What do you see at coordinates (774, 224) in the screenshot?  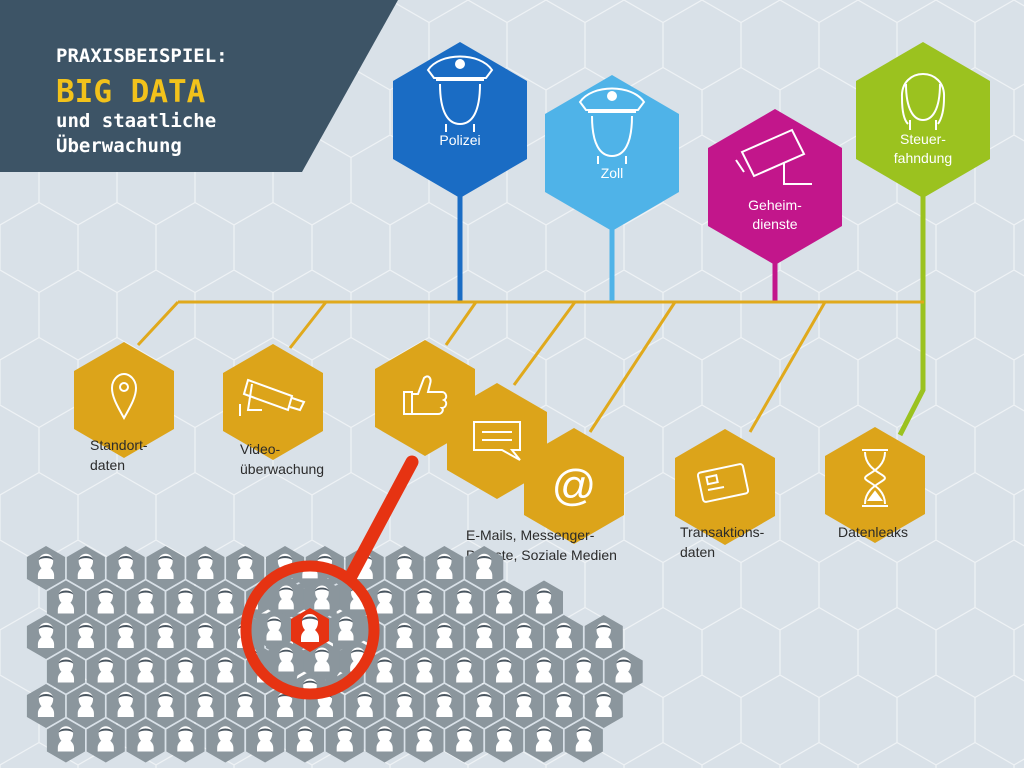 I see `agency-label-geheimdienste-2: dienste` at bounding box center [774, 224].